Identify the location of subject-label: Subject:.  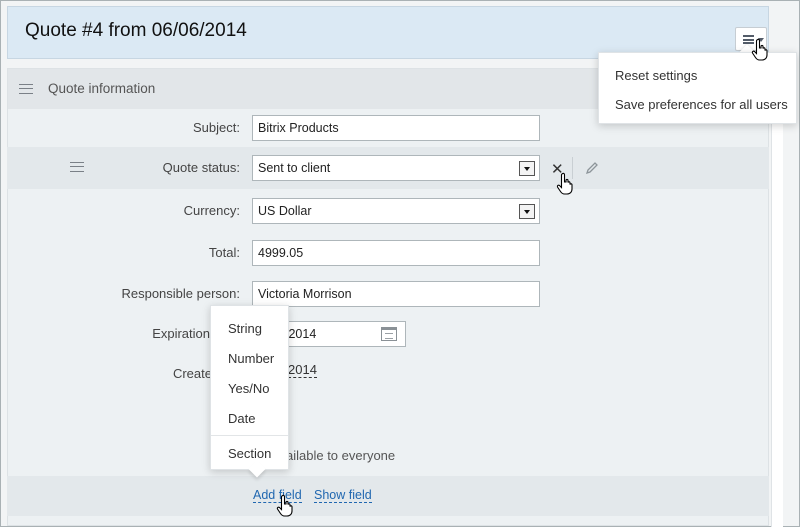
(216, 127).